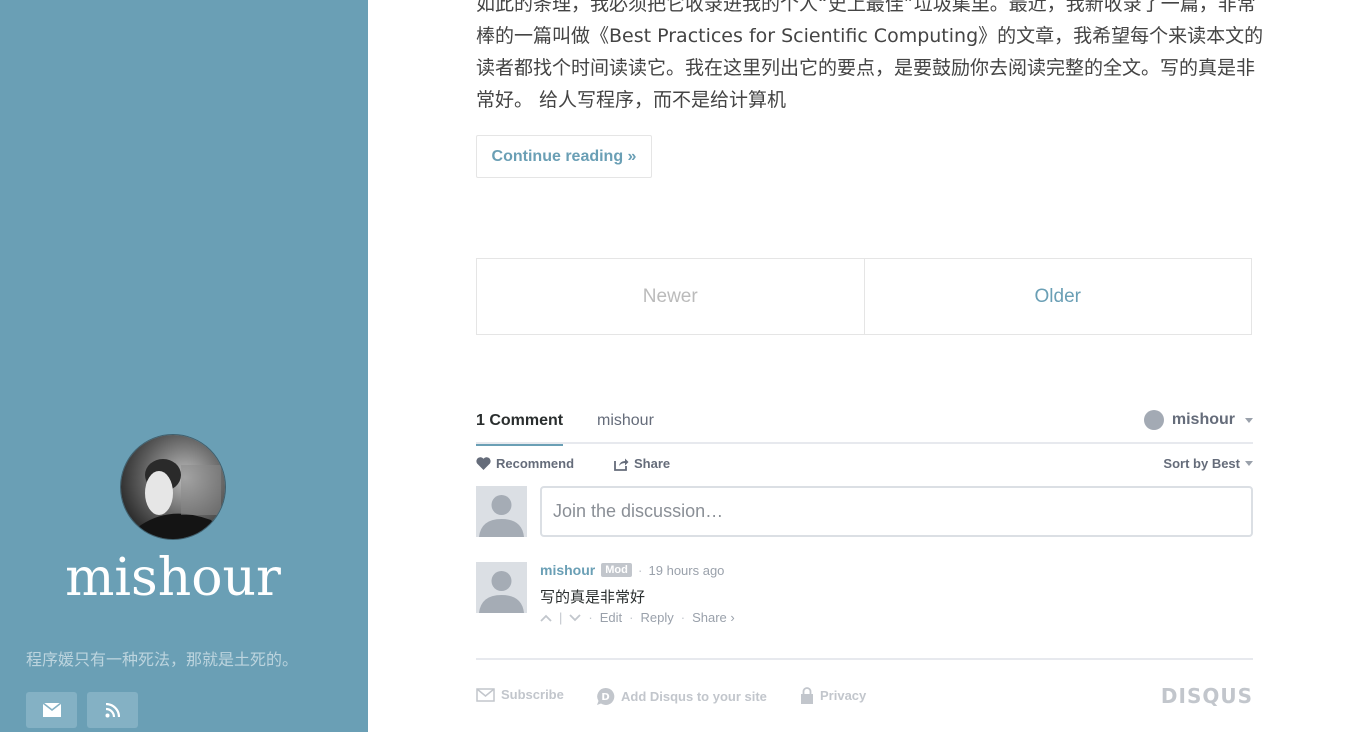 The width and height of the screenshot is (1354, 732). What do you see at coordinates (807, 695) in the screenshot?
I see `lock-icon` at bounding box center [807, 695].